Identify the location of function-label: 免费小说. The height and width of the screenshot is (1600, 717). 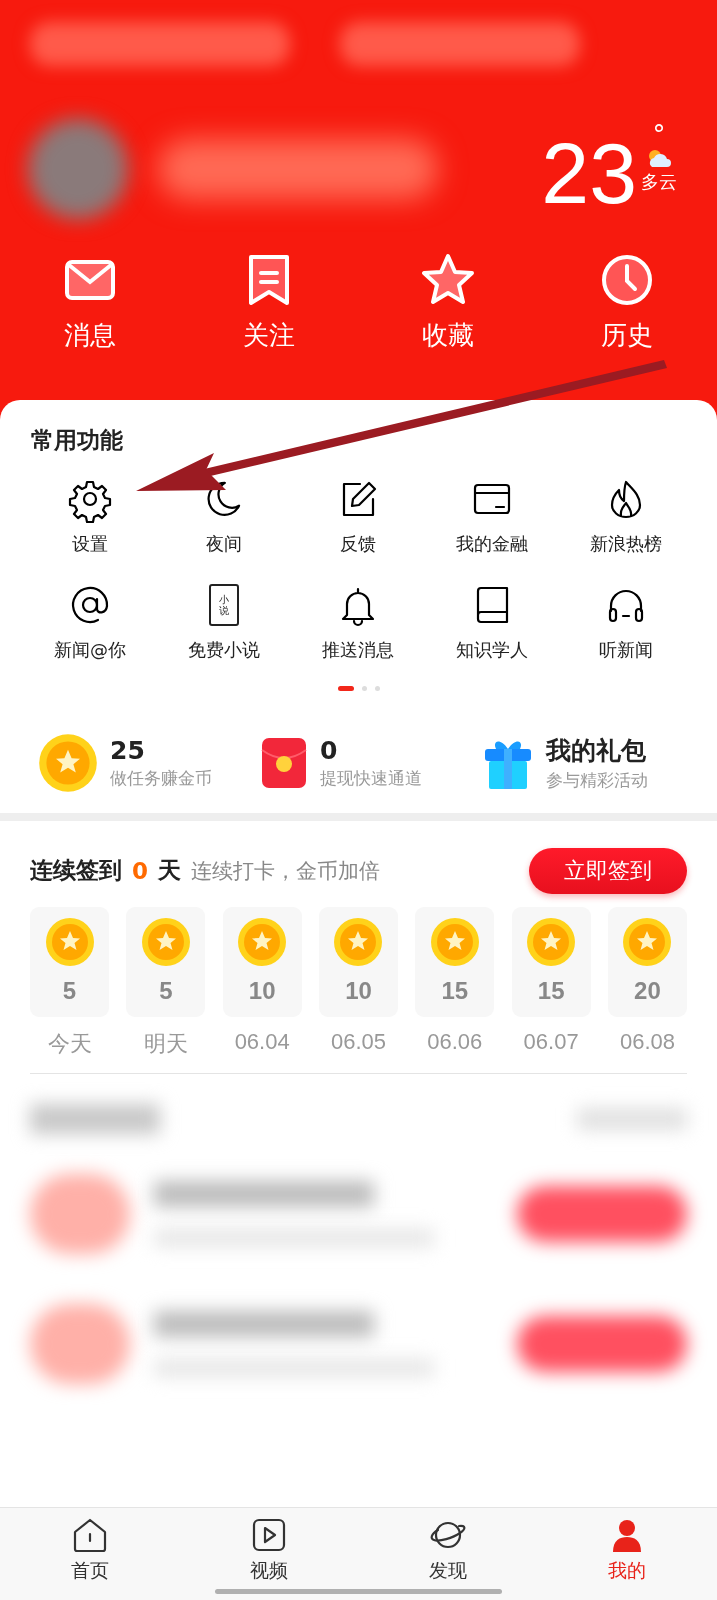
(224, 649).